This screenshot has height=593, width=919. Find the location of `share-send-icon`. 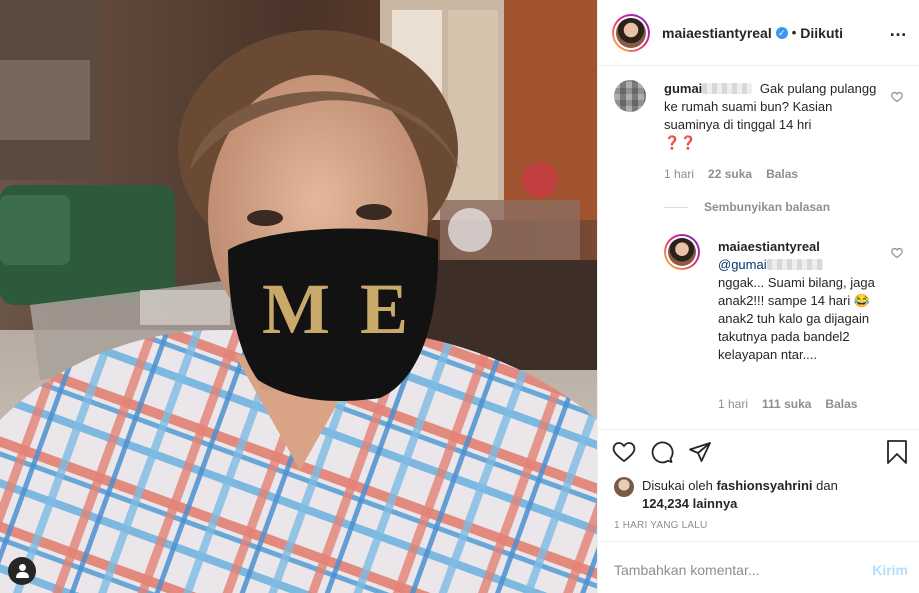

share-send-icon is located at coordinates (700, 452).